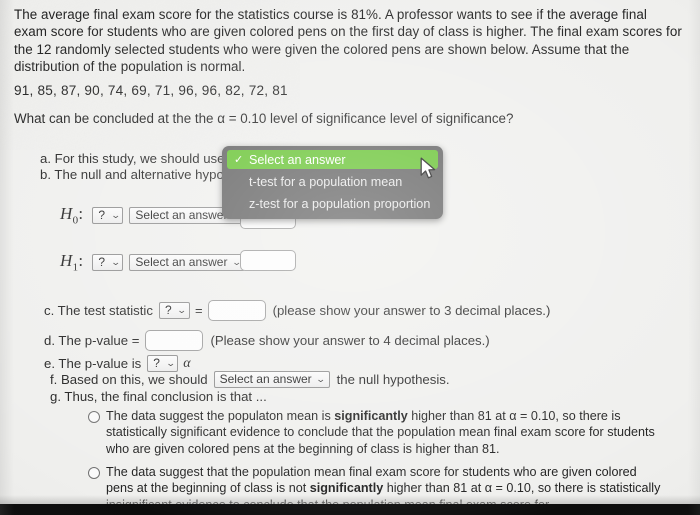 The image size is (700, 515). What do you see at coordinates (98, 310) in the screenshot?
I see `item-c-label: c. The test statistic` at bounding box center [98, 310].